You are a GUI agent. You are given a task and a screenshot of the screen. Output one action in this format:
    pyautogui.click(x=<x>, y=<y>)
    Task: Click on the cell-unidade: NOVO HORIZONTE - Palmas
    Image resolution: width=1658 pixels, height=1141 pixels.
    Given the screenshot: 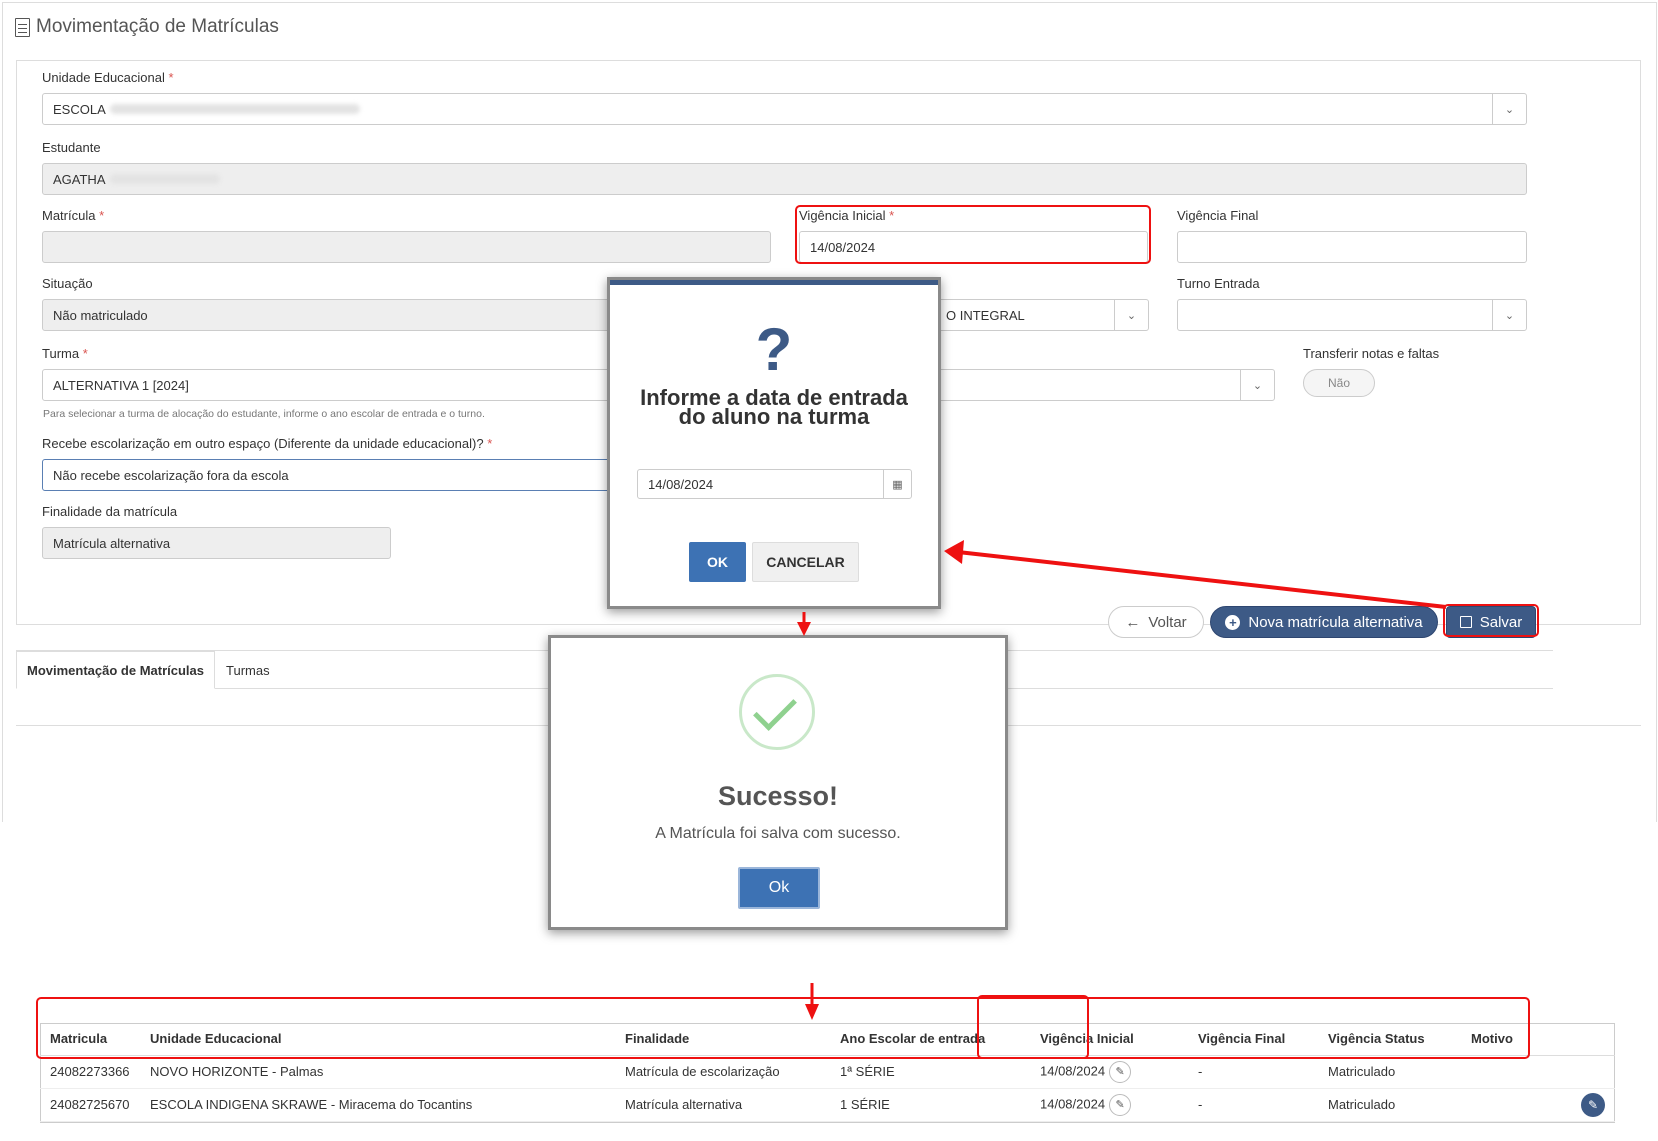 What is the action you would take?
    pyautogui.click(x=377, y=1072)
    